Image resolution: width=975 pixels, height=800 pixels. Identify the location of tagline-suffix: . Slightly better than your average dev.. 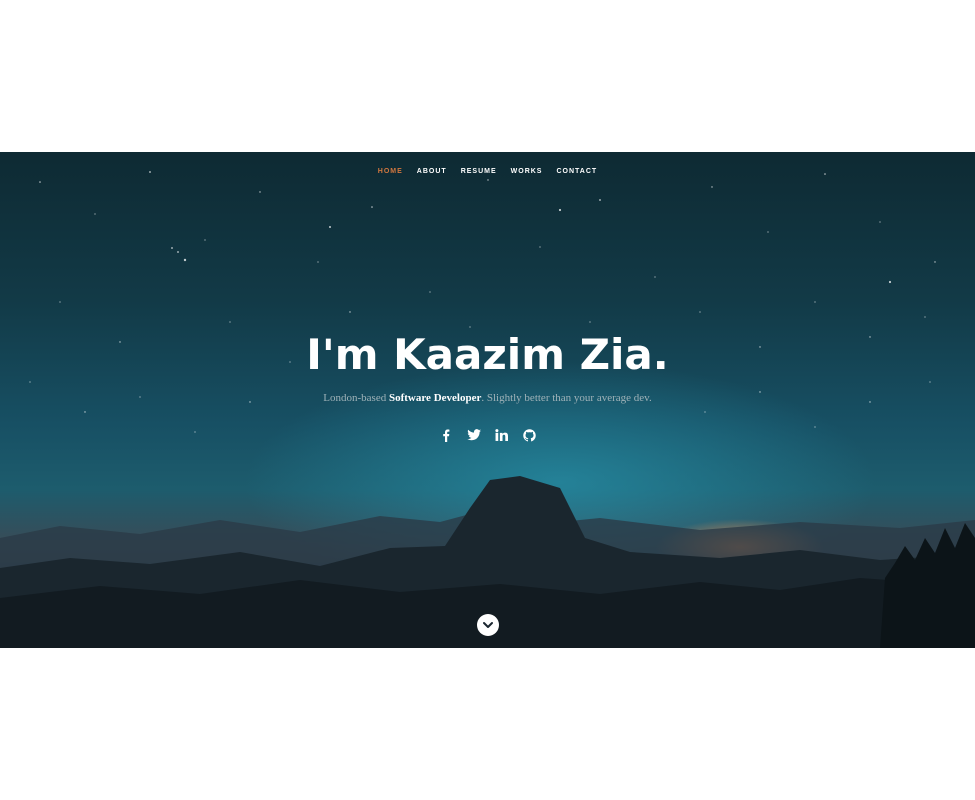
(566, 398).